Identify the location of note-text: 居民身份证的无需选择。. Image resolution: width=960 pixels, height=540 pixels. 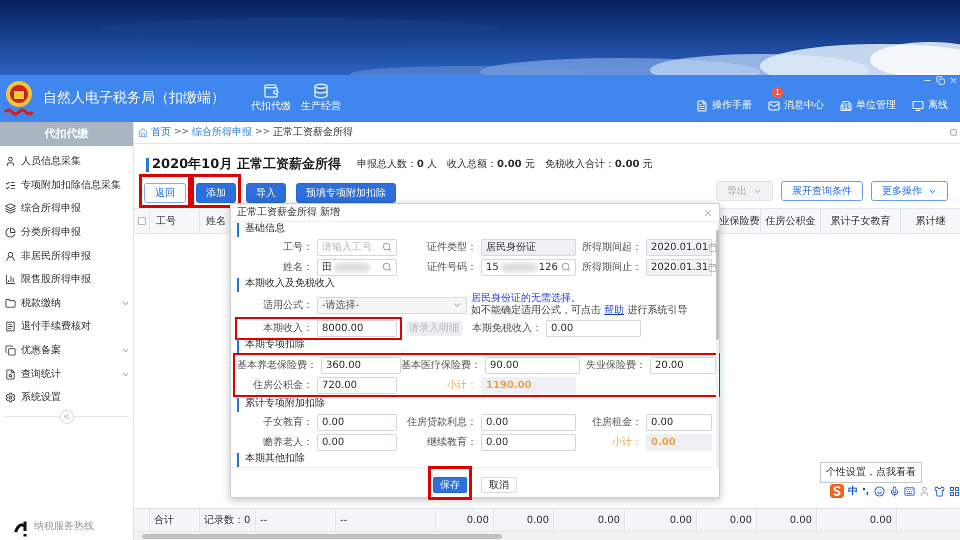
(526, 298).